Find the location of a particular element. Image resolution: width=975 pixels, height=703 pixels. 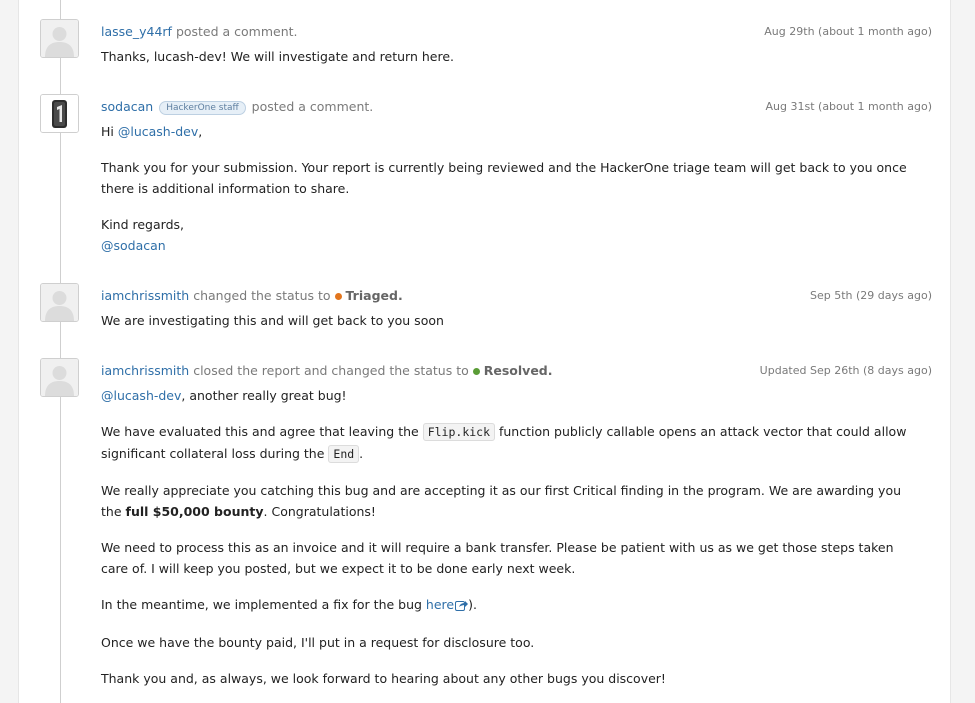

greeting-prefix: Hi is located at coordinates (109, 131).